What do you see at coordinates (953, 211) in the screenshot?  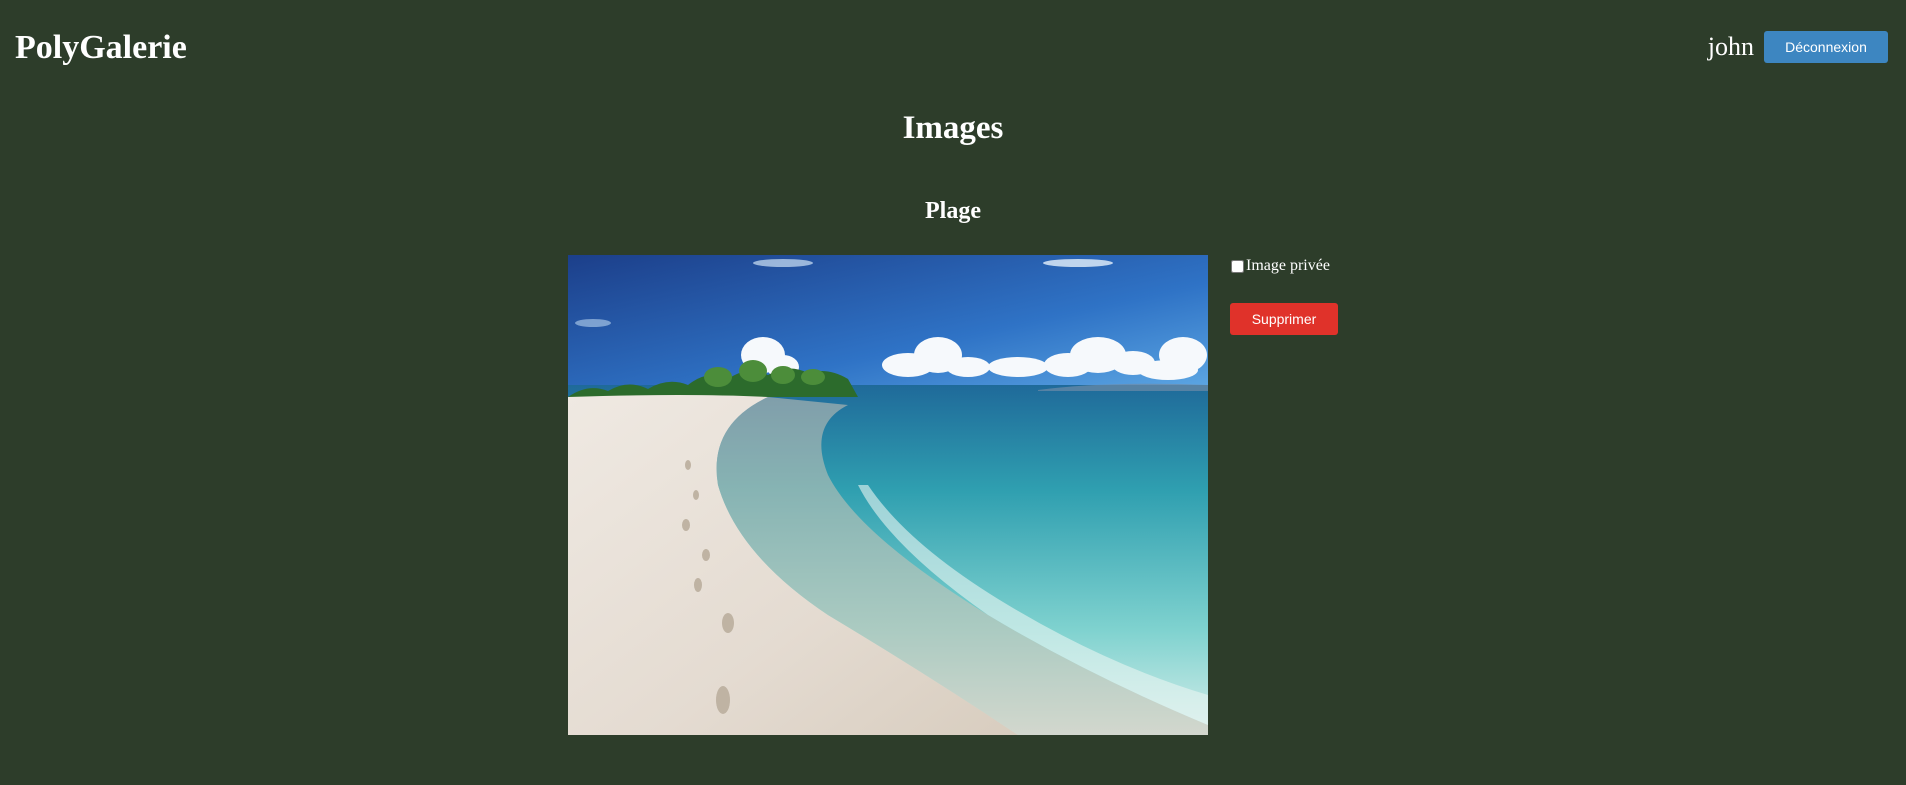 I see `image-title: Plage` at bounding box center [953, 211].